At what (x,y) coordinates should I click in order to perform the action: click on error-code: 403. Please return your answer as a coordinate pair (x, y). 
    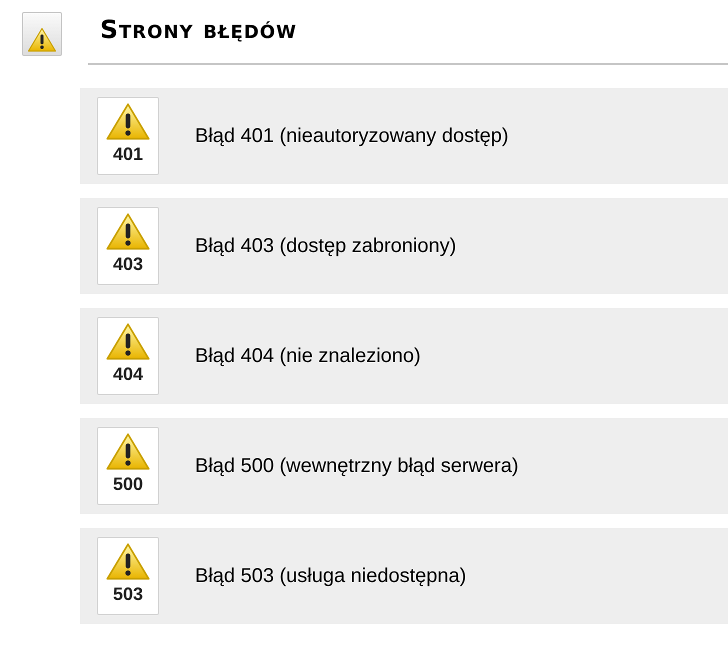
    Looking at the image, I should click on (128, 264).